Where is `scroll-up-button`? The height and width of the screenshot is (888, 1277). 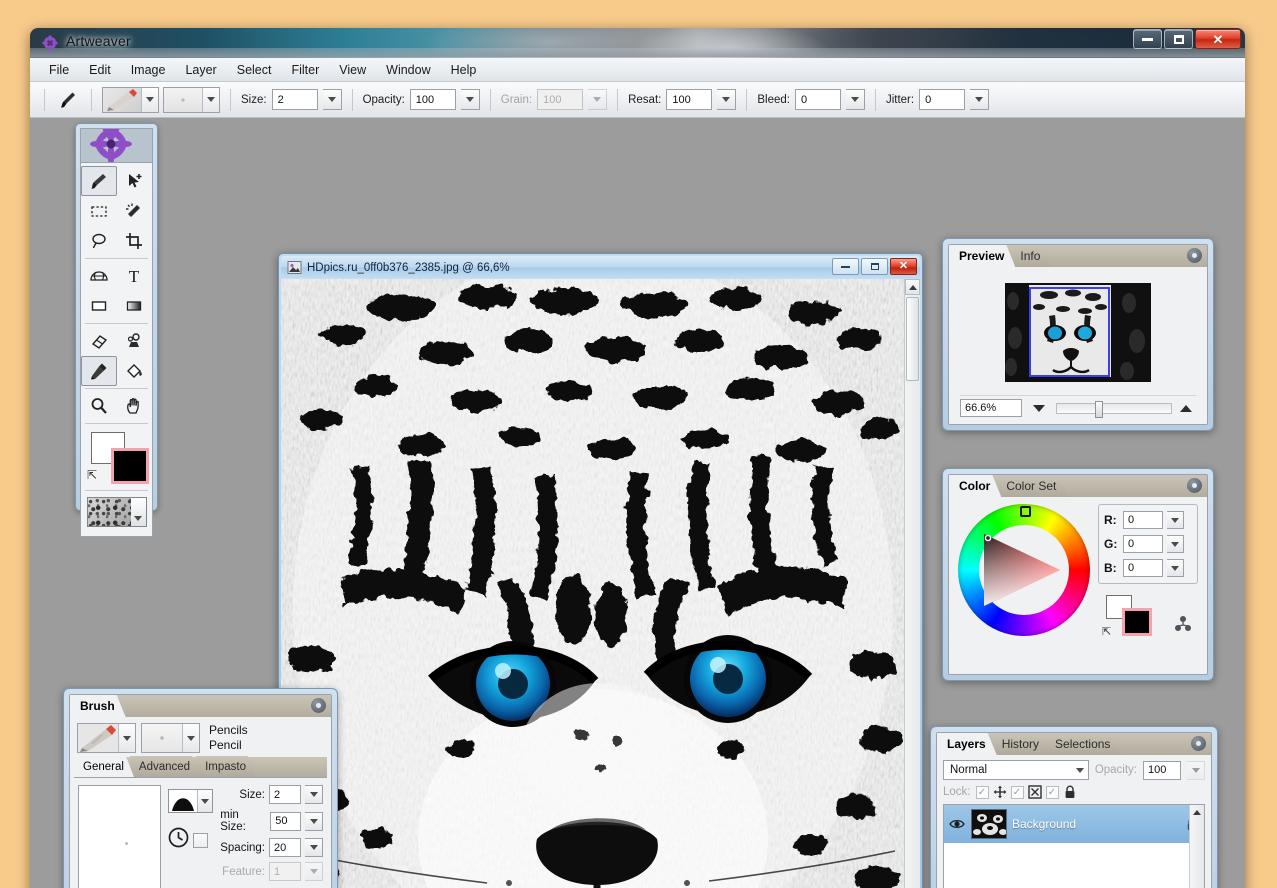
scroll-up-button is located at coordinates (912, 287).